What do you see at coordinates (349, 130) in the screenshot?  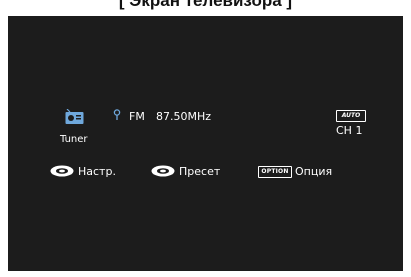 I see `channel-value: CH 1` at bounding box center [349, 130].